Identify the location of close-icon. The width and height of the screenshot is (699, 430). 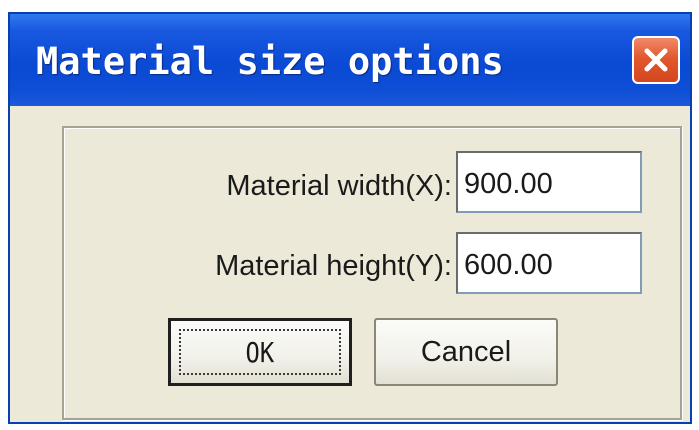
(656, 60).